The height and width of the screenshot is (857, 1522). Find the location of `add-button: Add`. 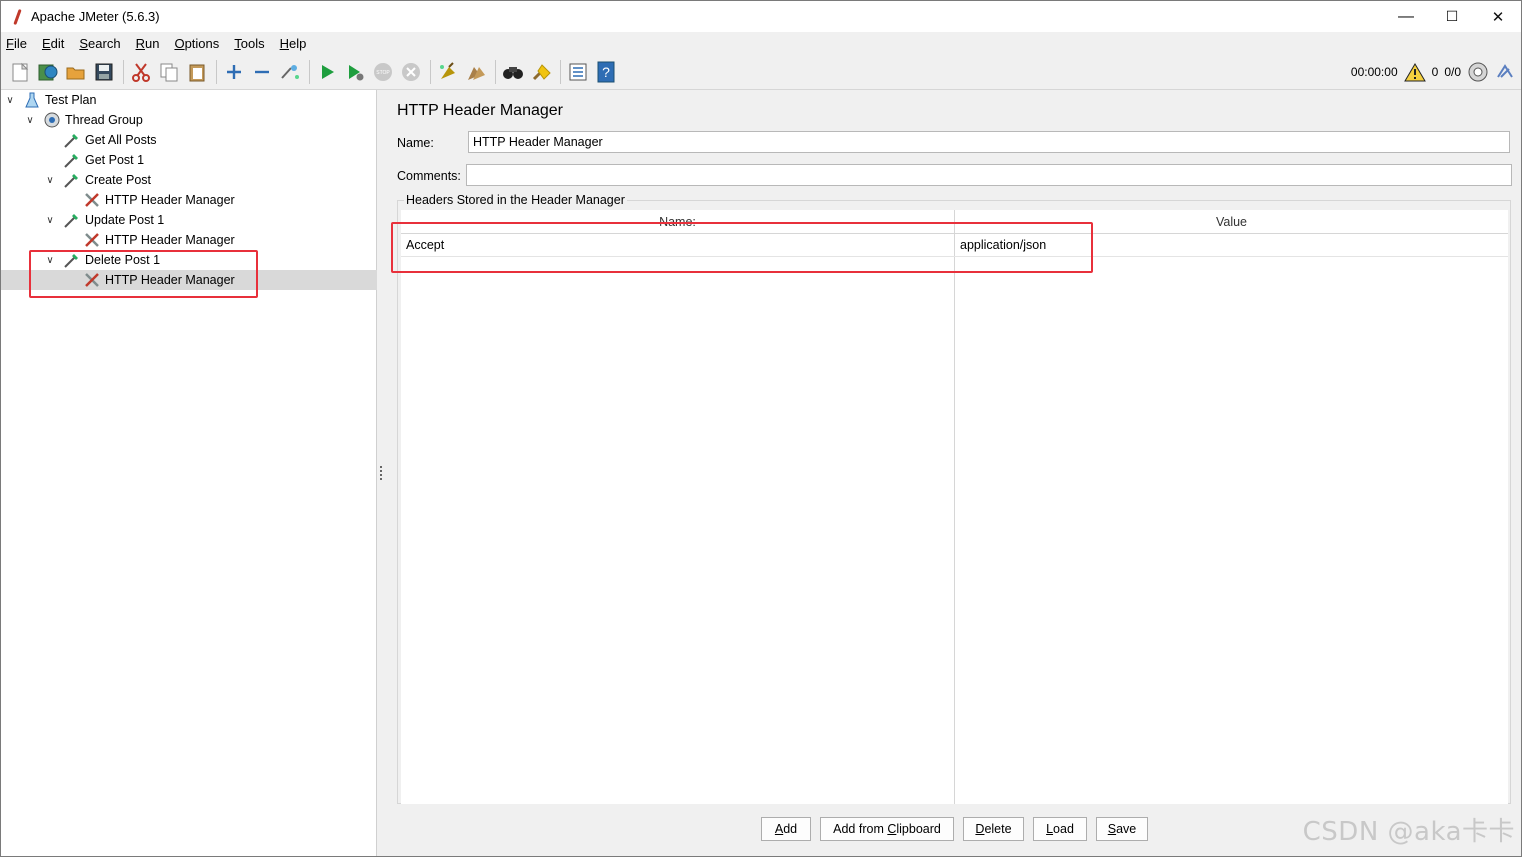

add-button: Add is located at coordinates (786, 829).